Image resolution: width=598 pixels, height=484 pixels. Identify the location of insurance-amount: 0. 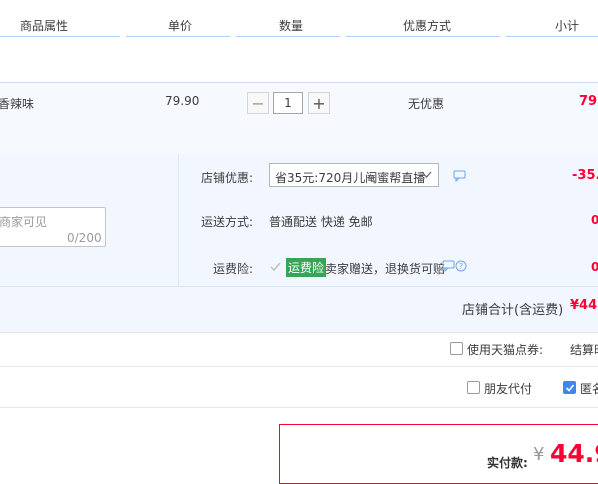
(594, 267).